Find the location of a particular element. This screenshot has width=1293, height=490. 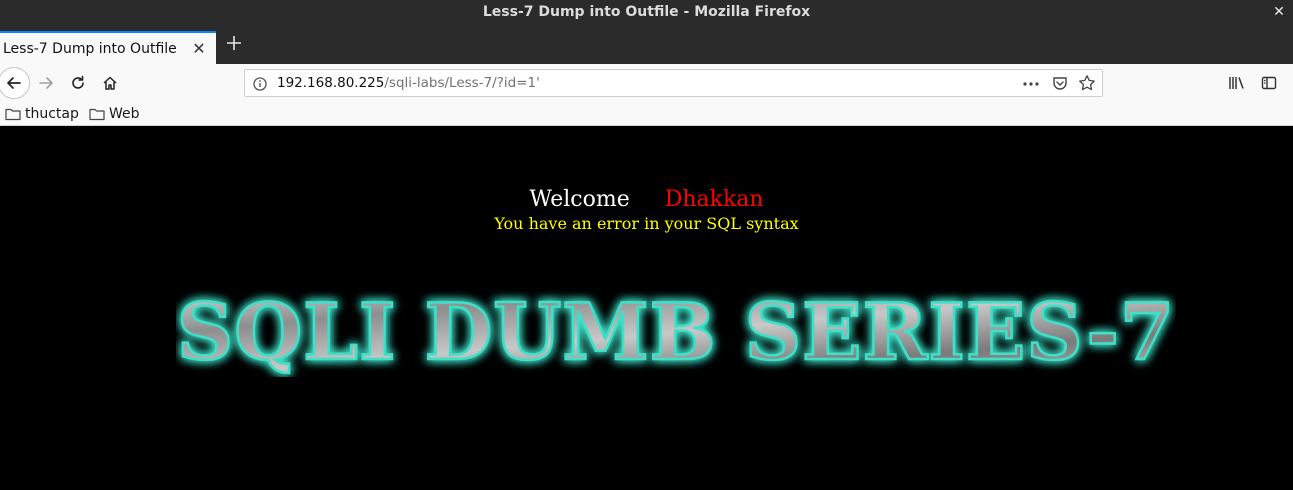

sidebar-button is located at coordinates (1269, 83).